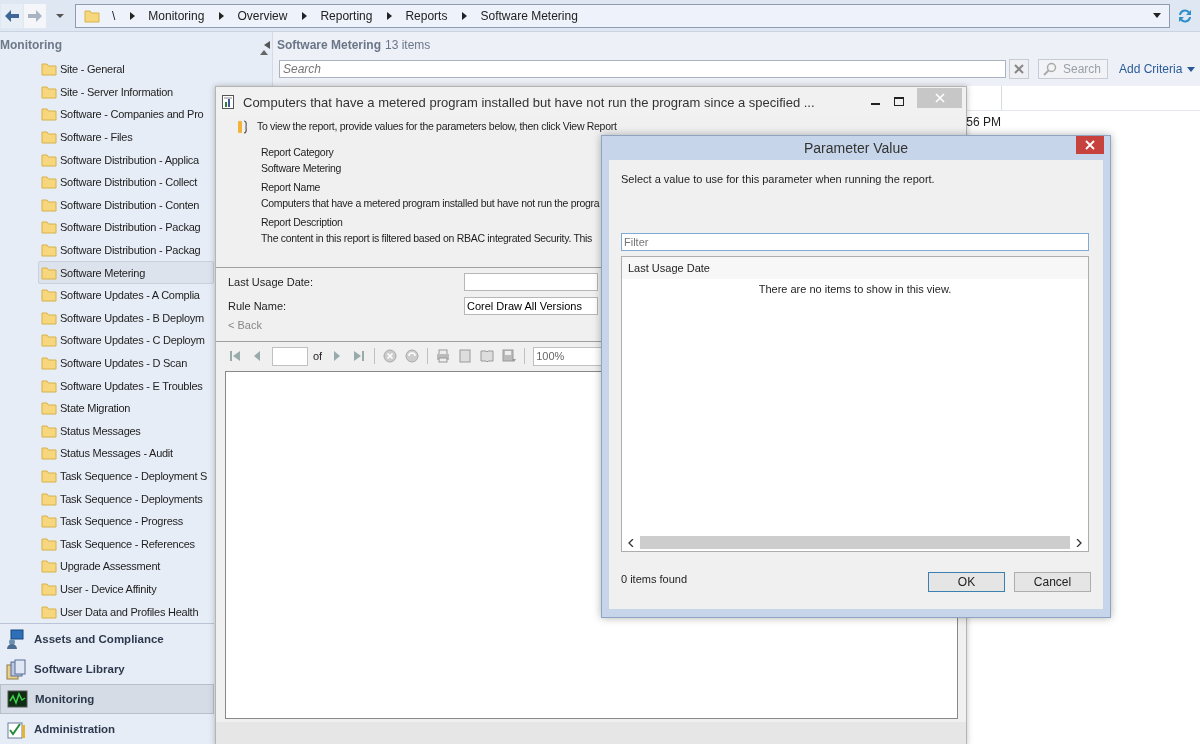 The width and height of the screenshot is (1200, 744). Describe the element at coordinates (465, 356) in the screenshot. I see `page-layout-icon` at that location.